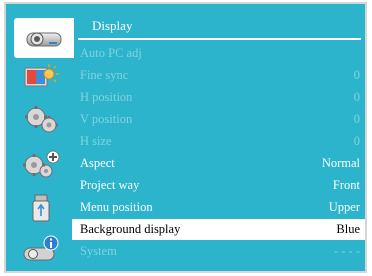 Image resolution: width=372 pixels, height=276 pixels. What do you see at coordinates (97, 163) in the screenshot?
I see `menu-item-label: Aspect` at bounding box center [97, 163].